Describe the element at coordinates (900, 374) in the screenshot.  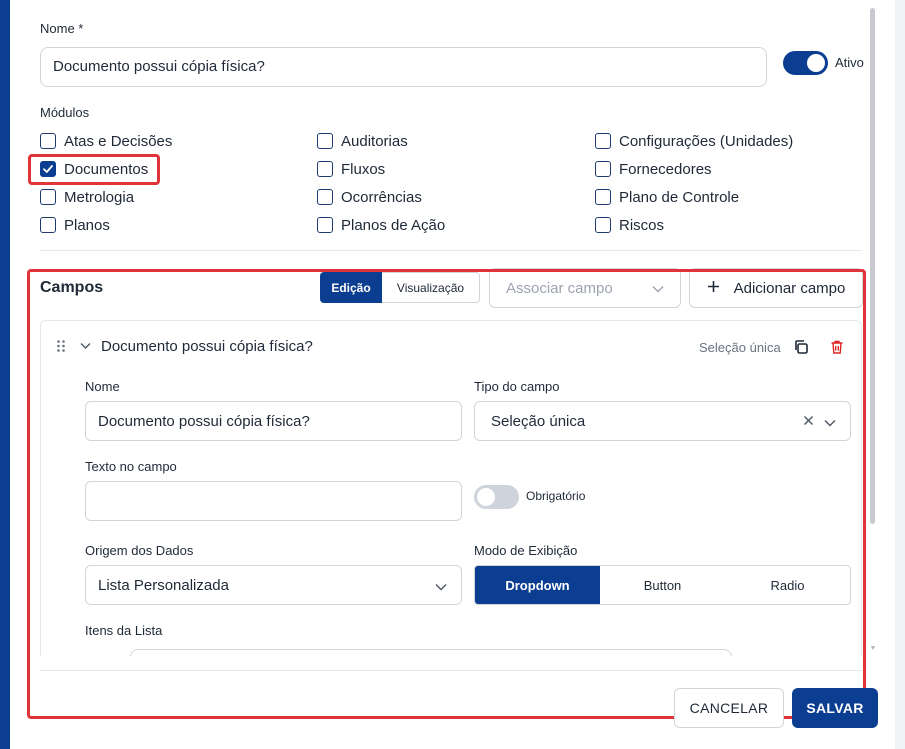
I see `background-panel-right` at that location.